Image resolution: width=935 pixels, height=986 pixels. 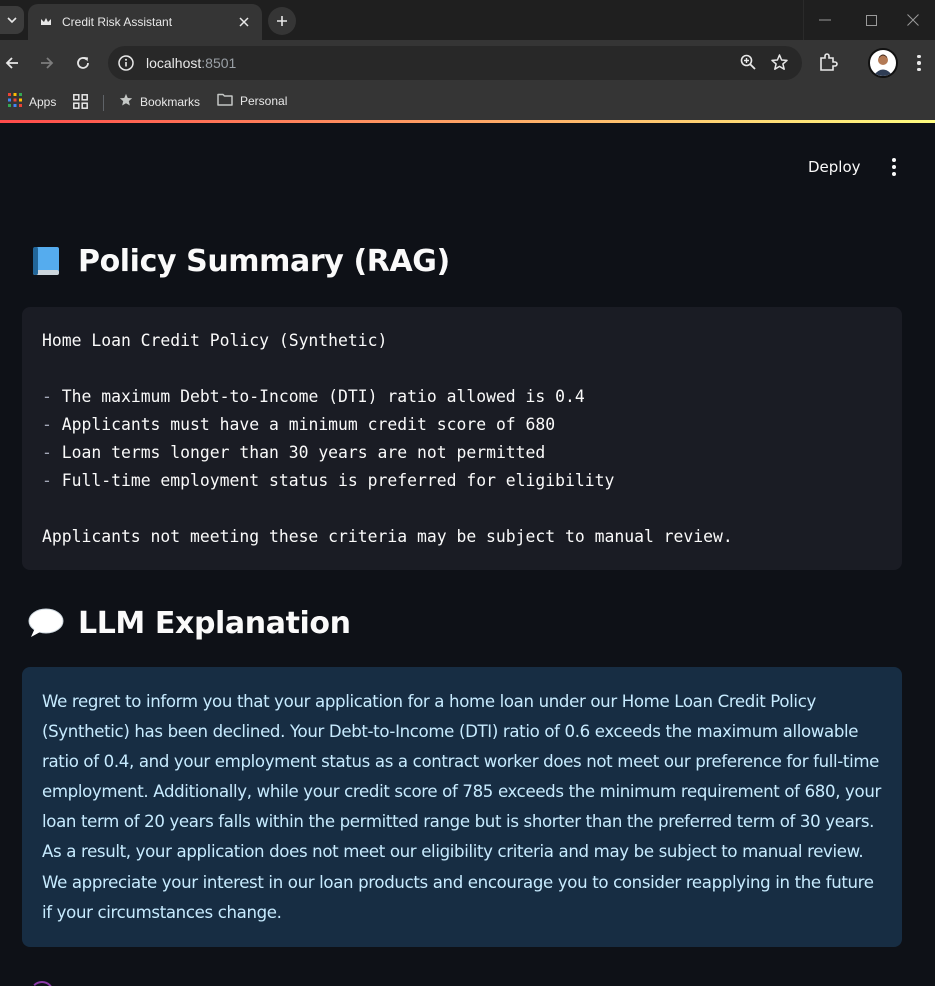 What do you see at coordinates (748, 64) in the screenshot?
I see `zoom-icon` at bounding box center [748, 64].